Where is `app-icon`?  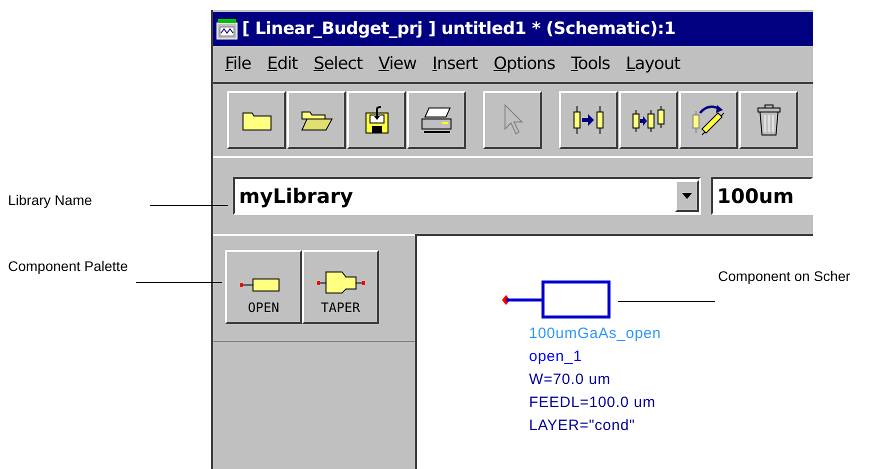
app-icon is located at coordinates (227, 29).